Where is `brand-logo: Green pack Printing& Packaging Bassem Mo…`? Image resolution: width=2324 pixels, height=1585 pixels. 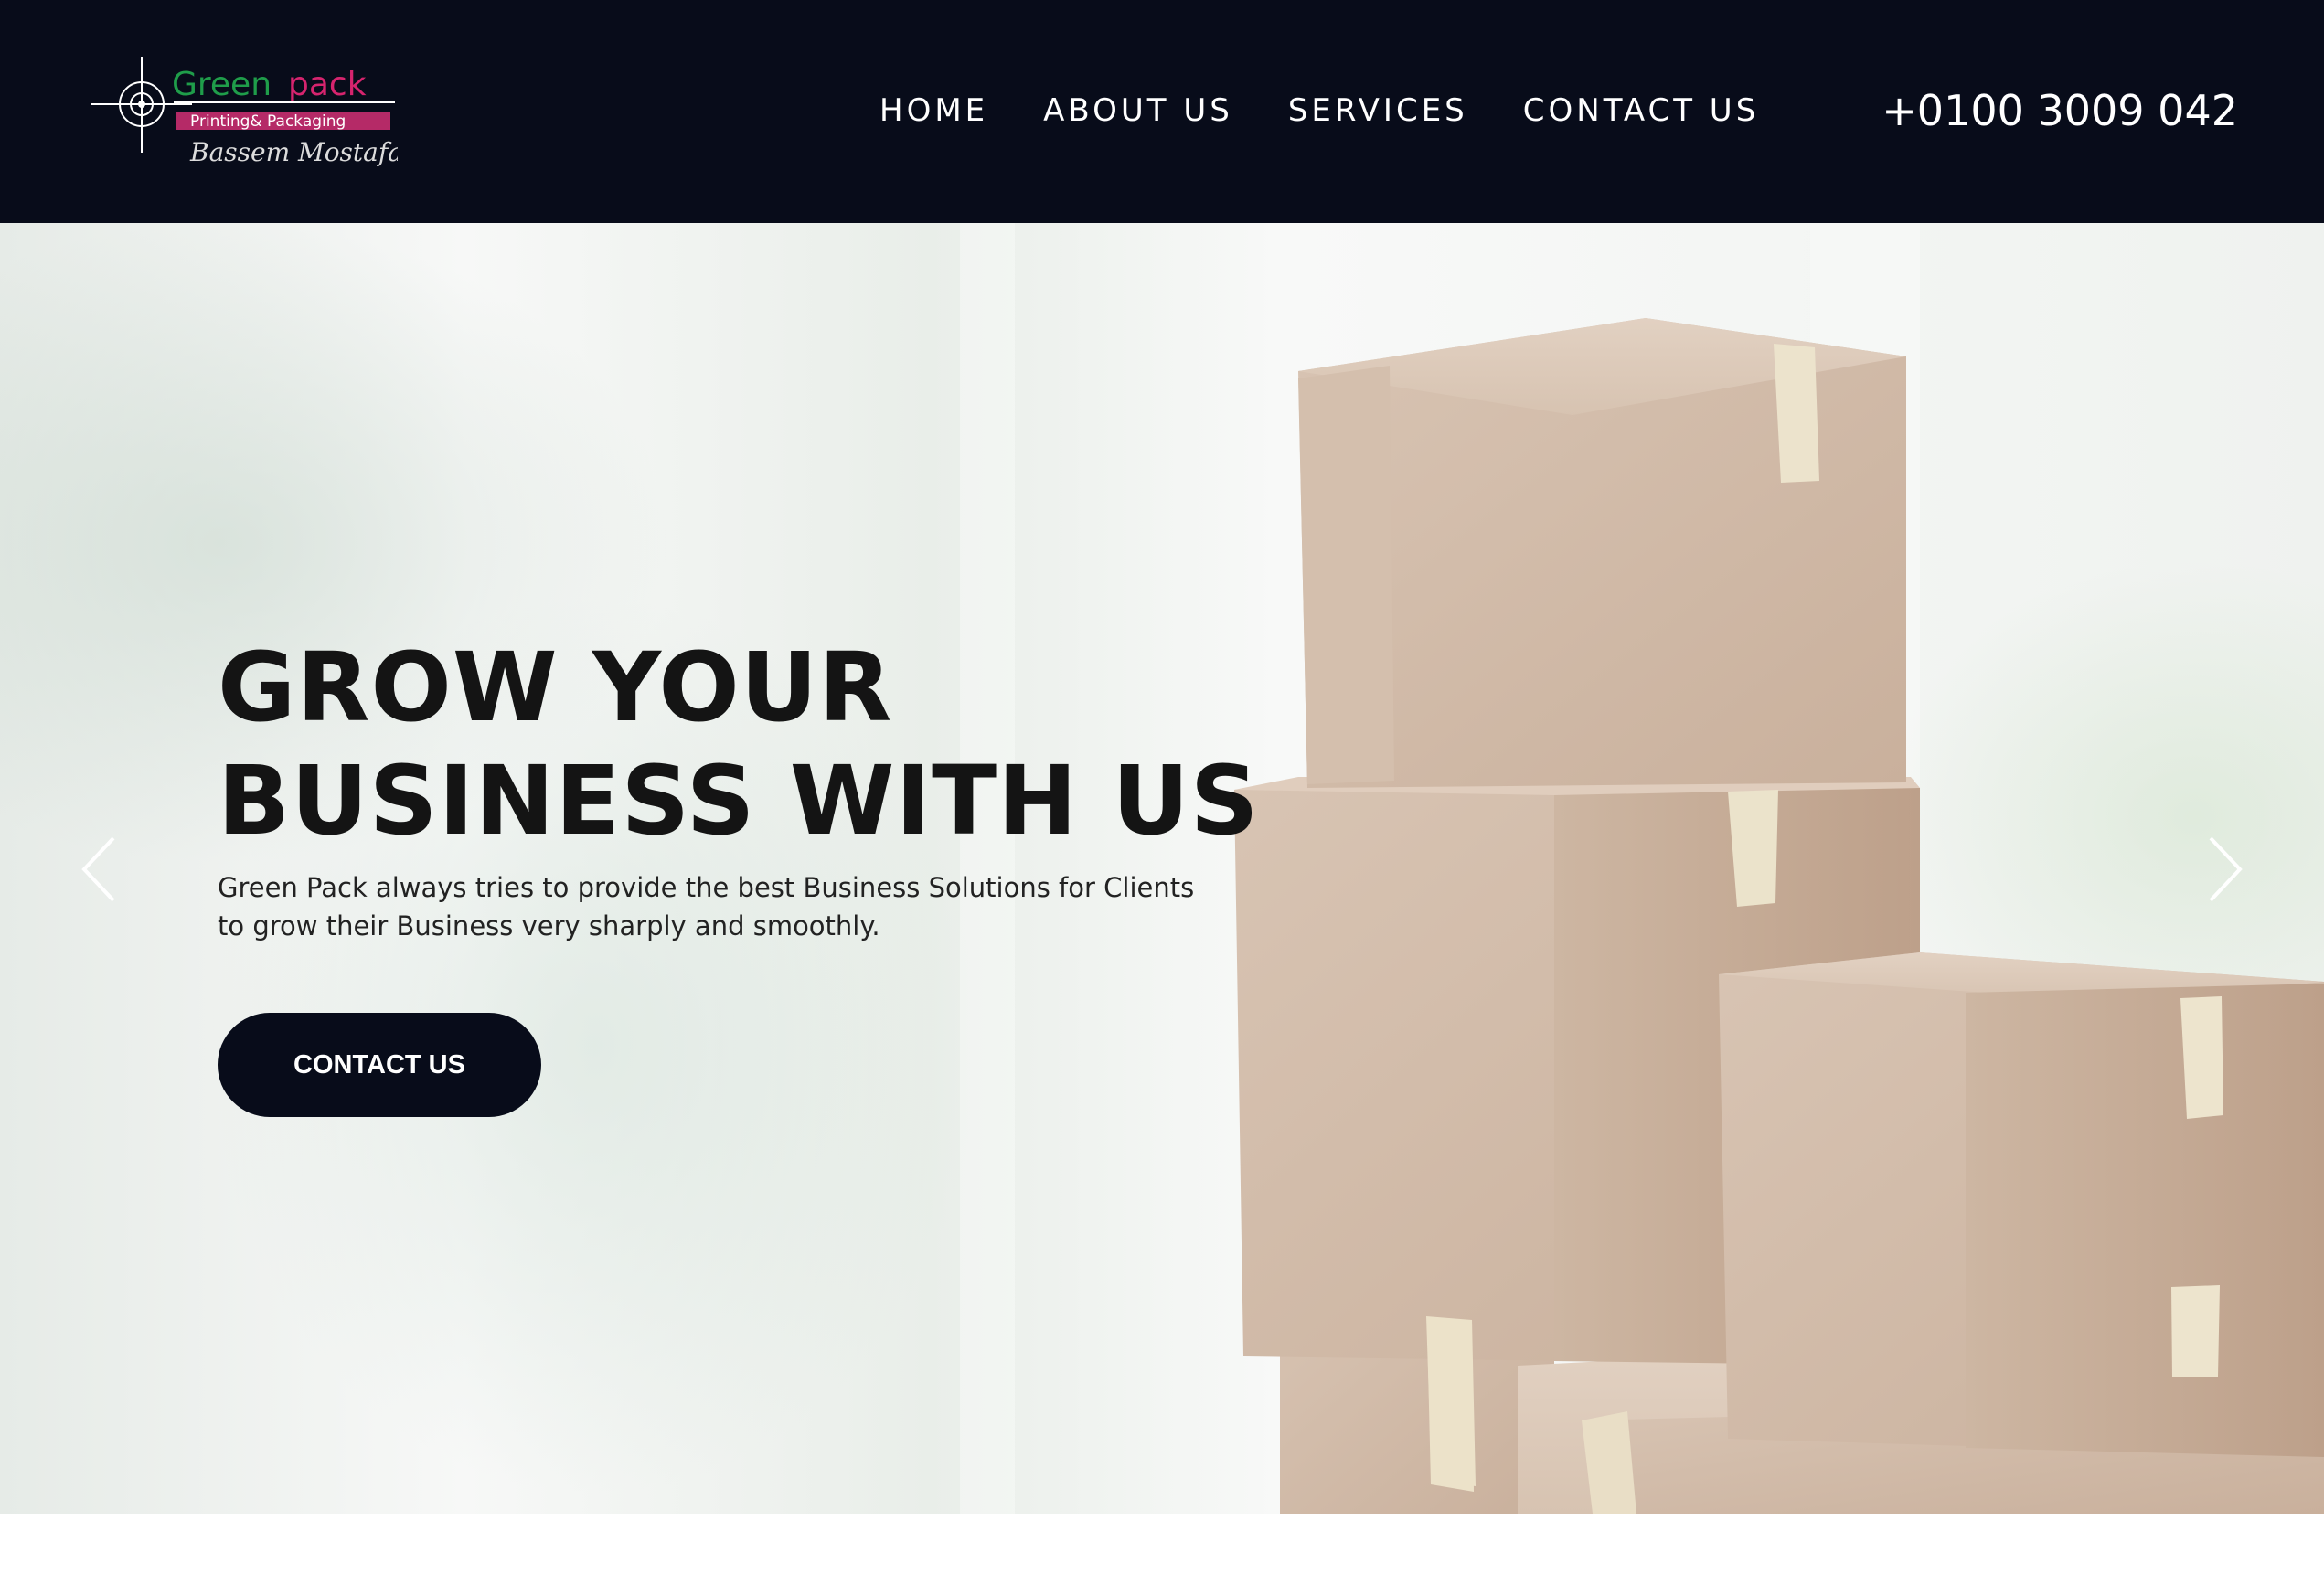 brand-logo: Green pack Printing& Packaging Bassem Mo… is located at coordinates (247, 115).